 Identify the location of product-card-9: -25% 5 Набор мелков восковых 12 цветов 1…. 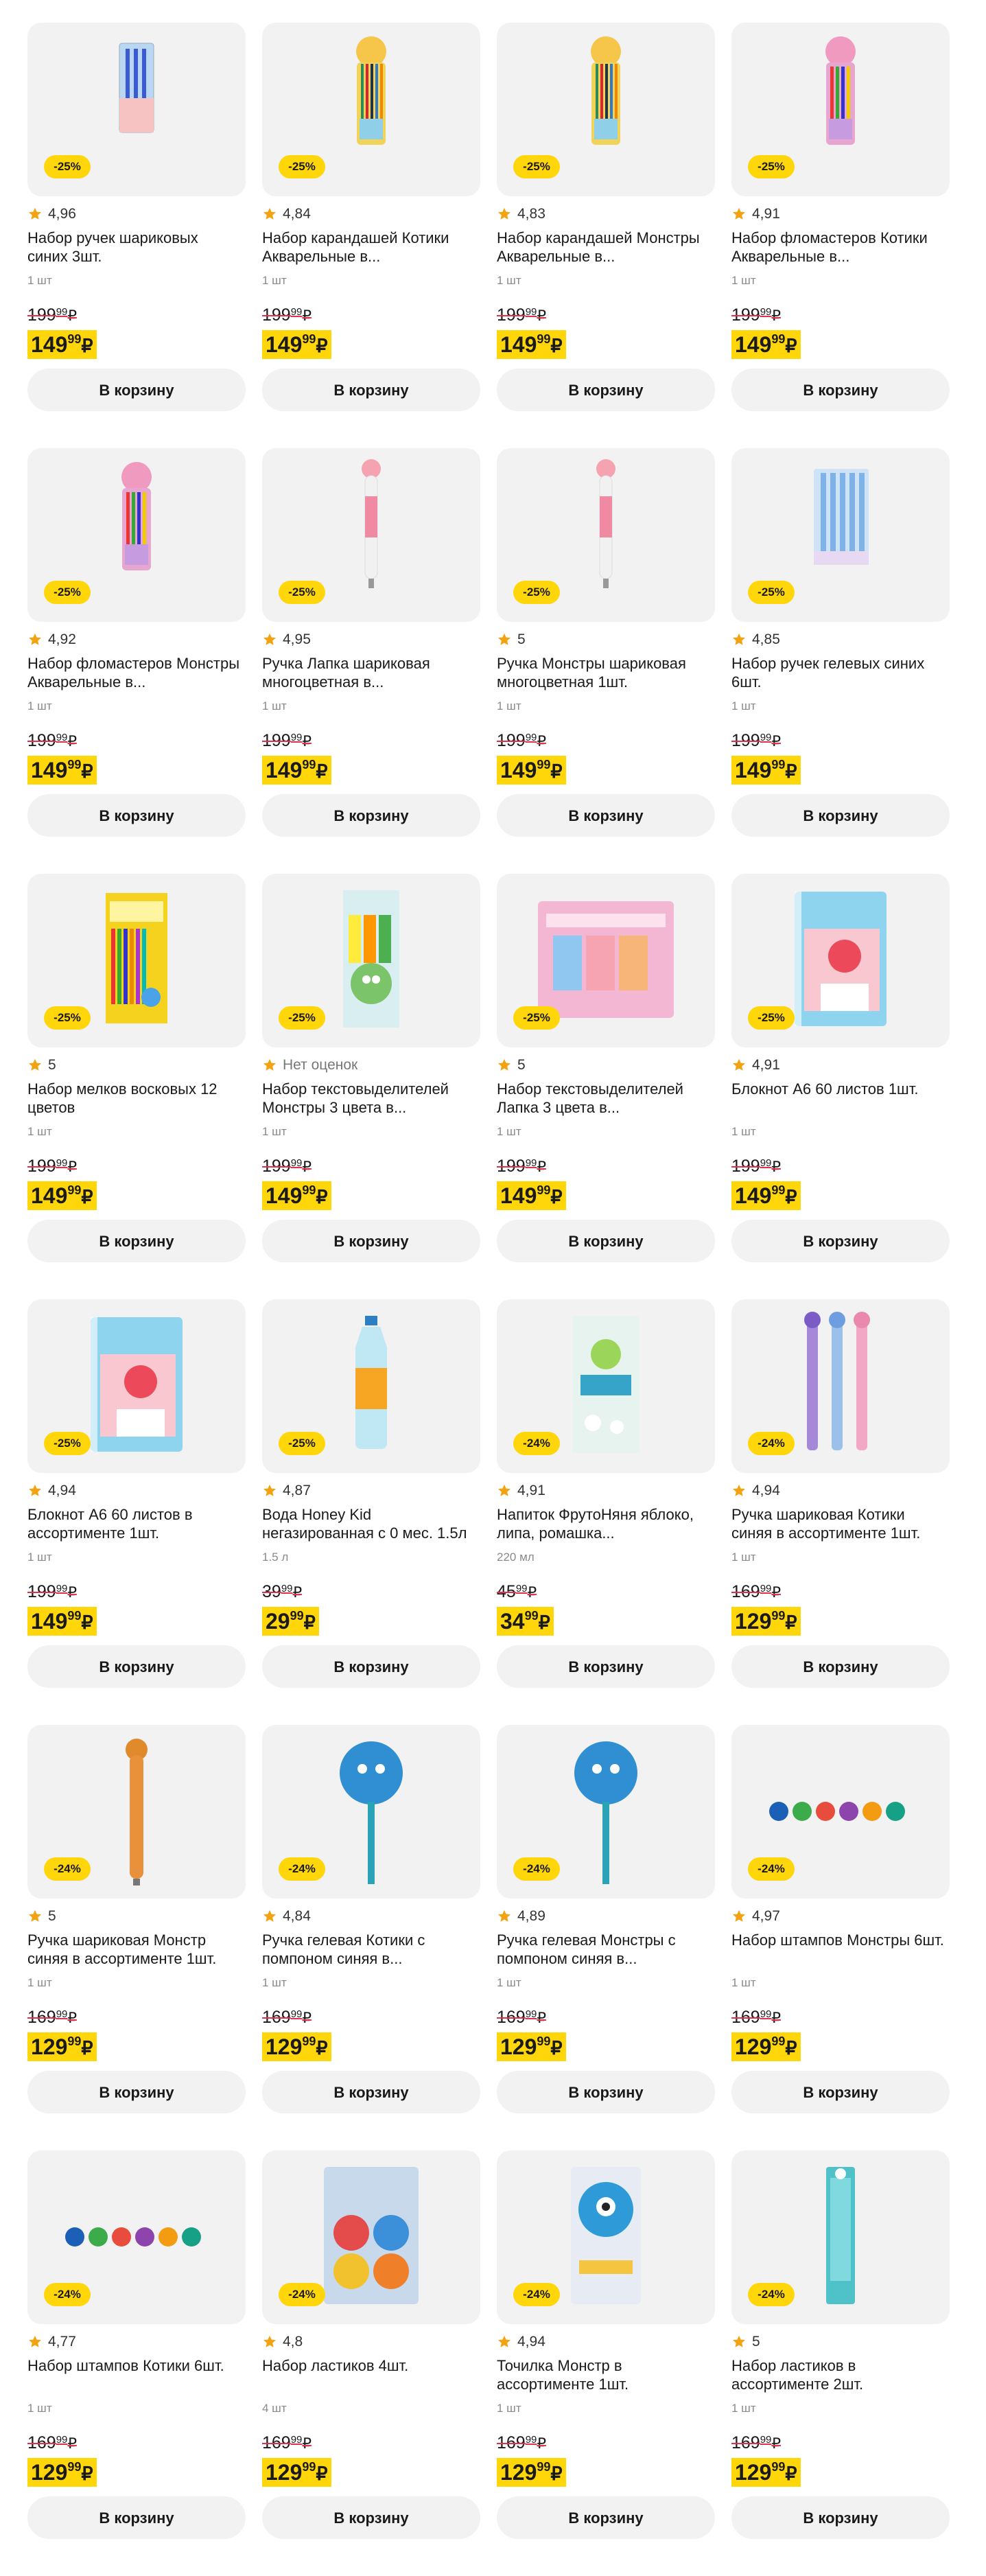
(136, 1086).